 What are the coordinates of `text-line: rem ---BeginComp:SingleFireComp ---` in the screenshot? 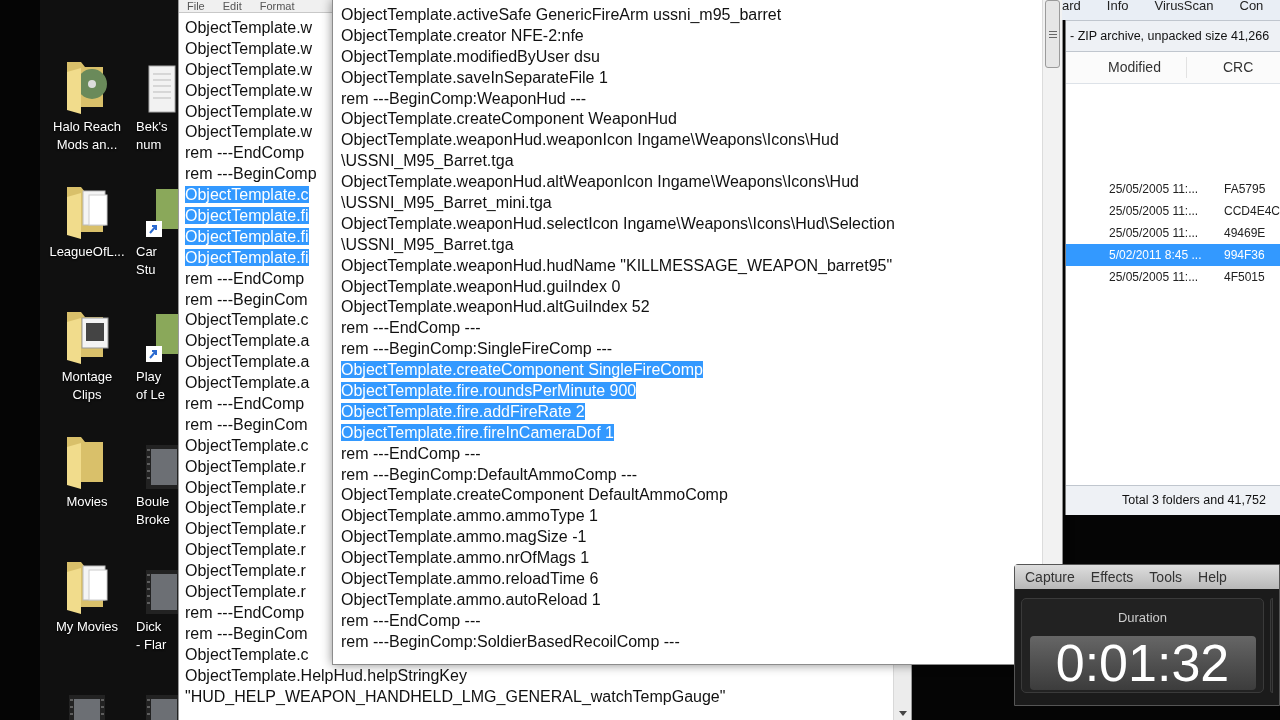 It's located at (477, 349).